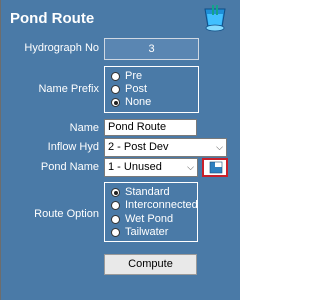 The width and height of the screenshot is (320, 300). I want to click on pond-name-label: Pond Name, so click(69, 167).